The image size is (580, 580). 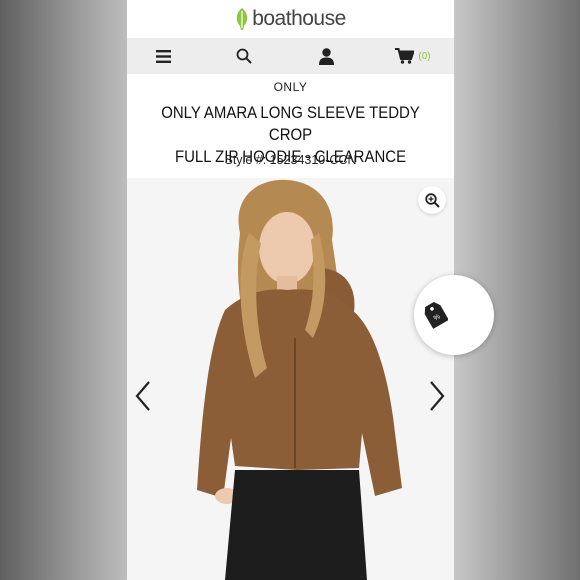 I want to click on user-icon, so click(x=326, y=56).